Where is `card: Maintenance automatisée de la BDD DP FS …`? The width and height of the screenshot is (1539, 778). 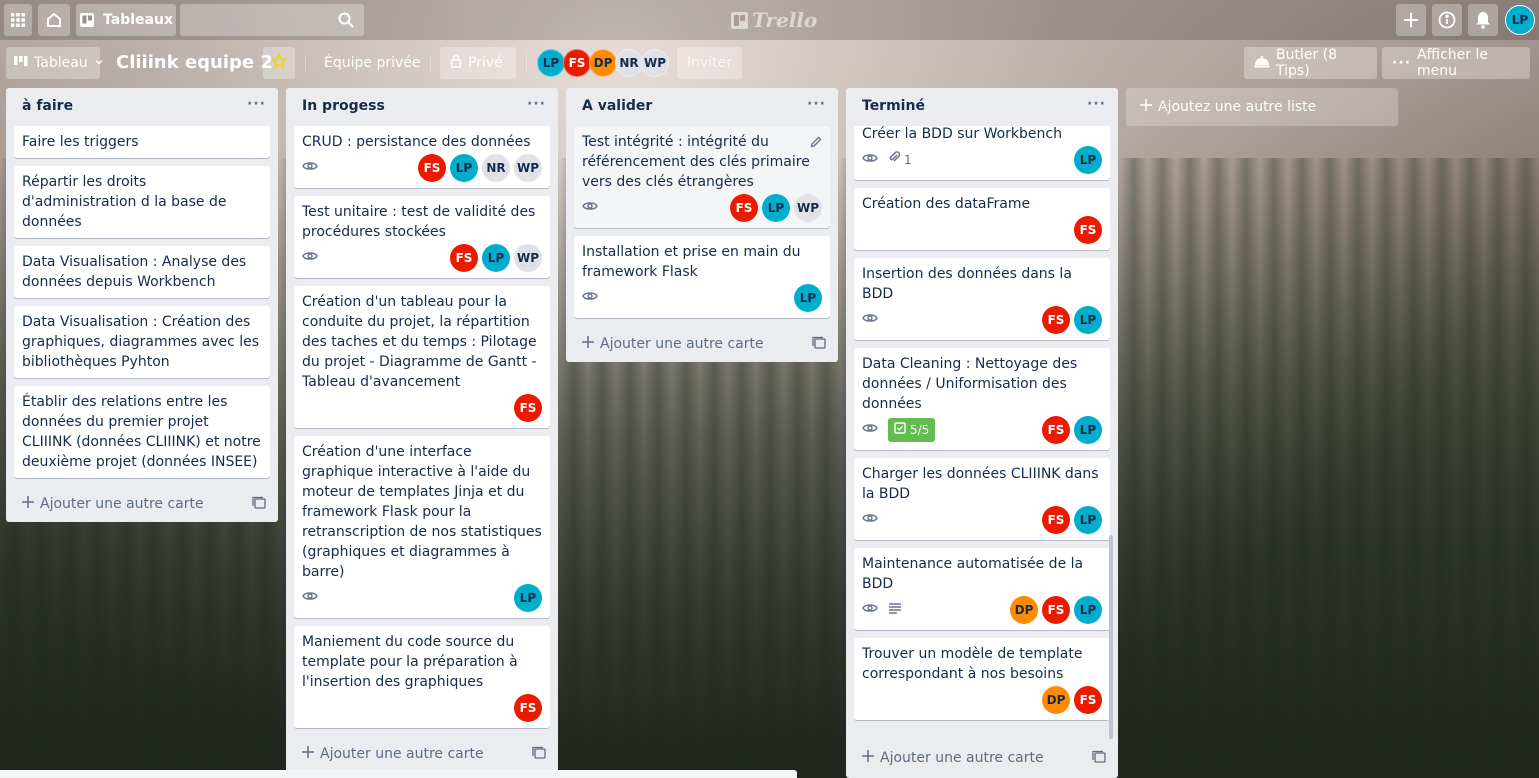 card: Maintenance automatisée de la BDD DP FS … is located at coordinates (982, 589).